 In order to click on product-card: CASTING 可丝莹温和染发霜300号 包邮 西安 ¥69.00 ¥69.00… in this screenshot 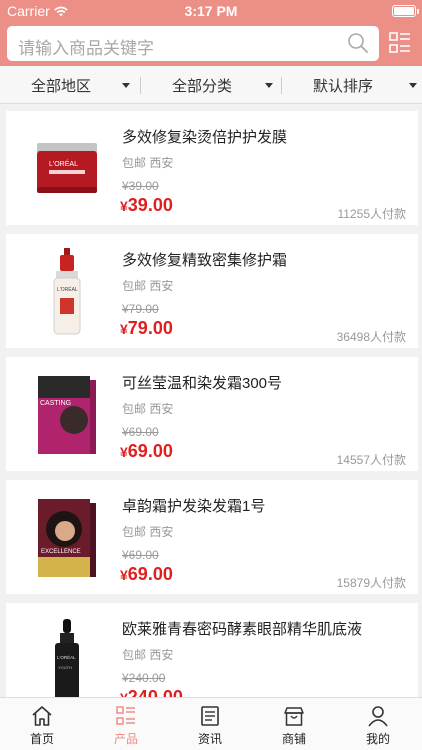, I will do `click(212, 414)`.